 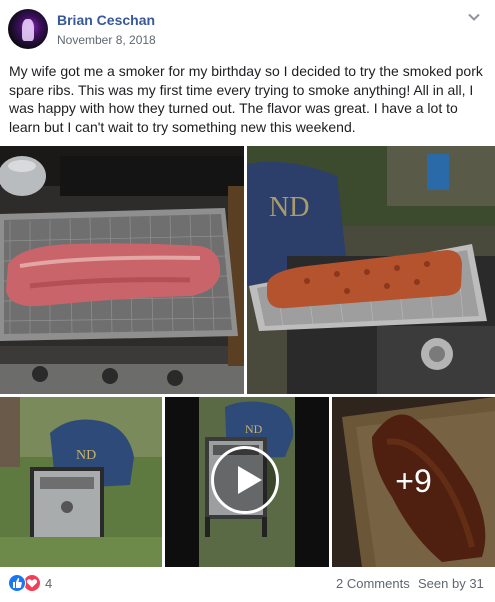 What do you see at coordinates (474, 17) in the screenshot?
I see `chevron-down-icon` at bounding box center [474, 17].